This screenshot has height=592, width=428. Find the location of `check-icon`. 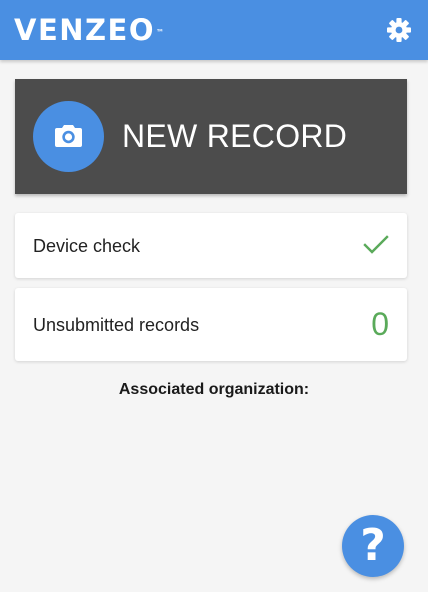

check-icon is located at coordinates (376, 244).